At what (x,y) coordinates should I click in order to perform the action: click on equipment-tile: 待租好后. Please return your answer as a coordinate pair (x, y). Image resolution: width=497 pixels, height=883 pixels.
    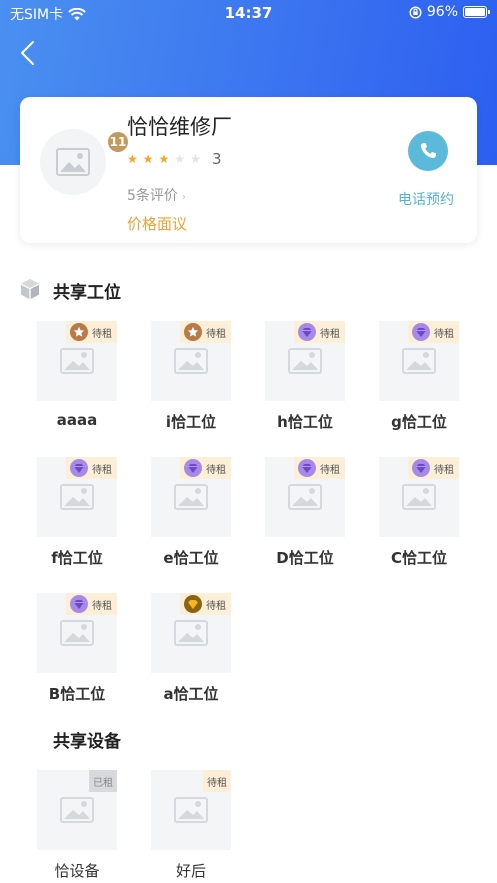
    Looking at the image, I should click on (191, 825).